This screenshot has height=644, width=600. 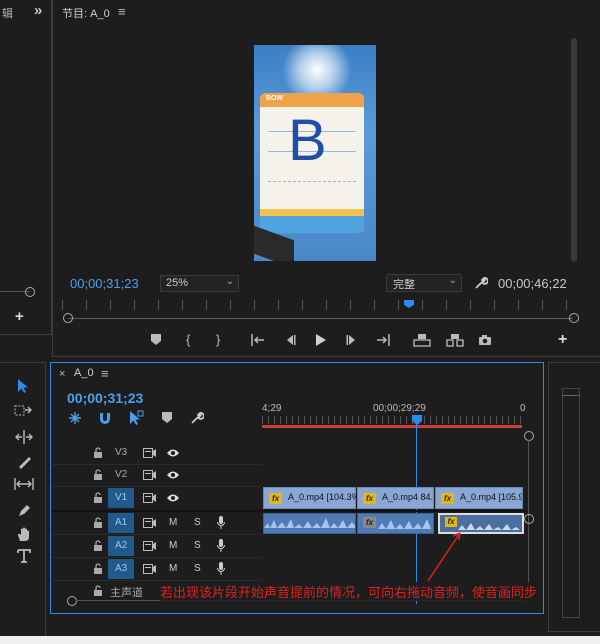 What do you see at coordinates (491, 497) in the screenshot?
I see `clip-name: A_0.mp4 [105.9%]` at bounding box center [491, 497].